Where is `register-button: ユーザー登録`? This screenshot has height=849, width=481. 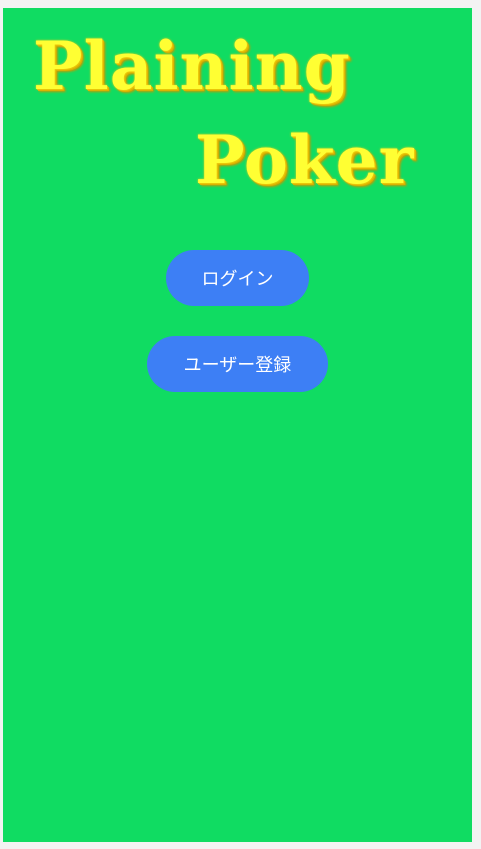
register-button: ユーザー登録 is located at coordinates (237, 364).